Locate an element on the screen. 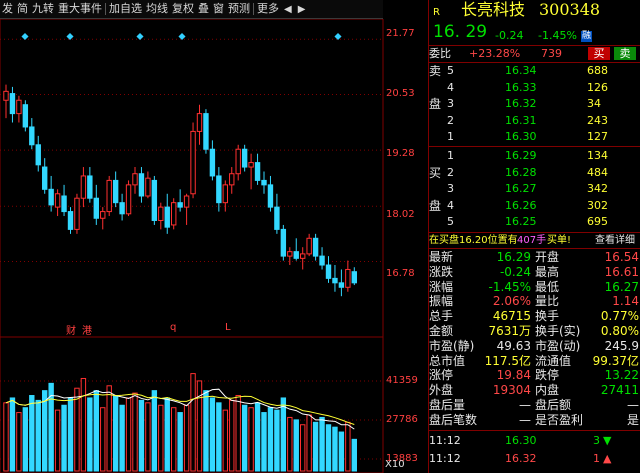 This screenshot has width=640, height=473. order-row: 1 16.29 134 is located at coordinates (534, 156).